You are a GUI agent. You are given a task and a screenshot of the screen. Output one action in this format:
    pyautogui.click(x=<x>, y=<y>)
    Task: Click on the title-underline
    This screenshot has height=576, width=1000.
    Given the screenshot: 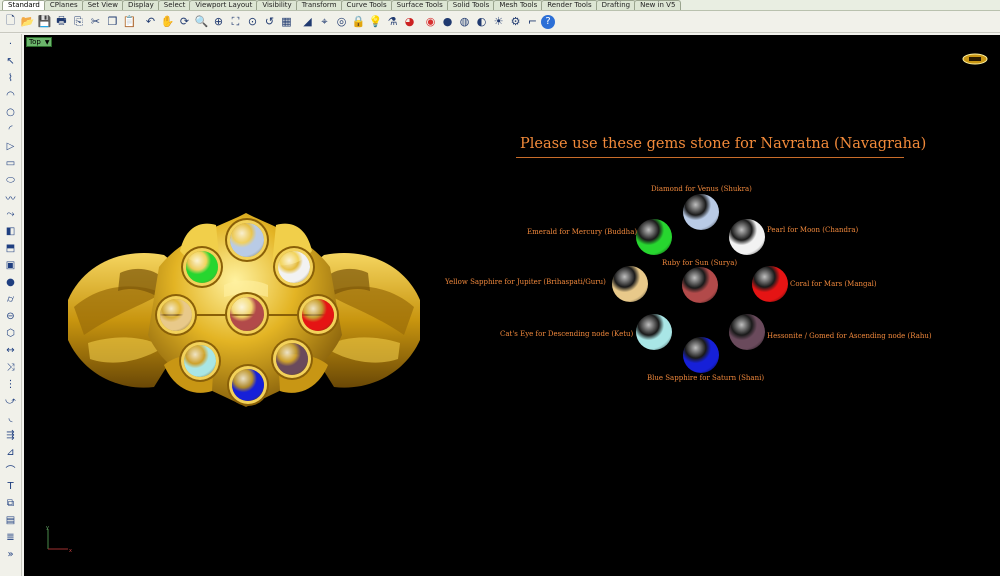 What is the action you would take?
    pyautogui.click(x=710, y=157)
    